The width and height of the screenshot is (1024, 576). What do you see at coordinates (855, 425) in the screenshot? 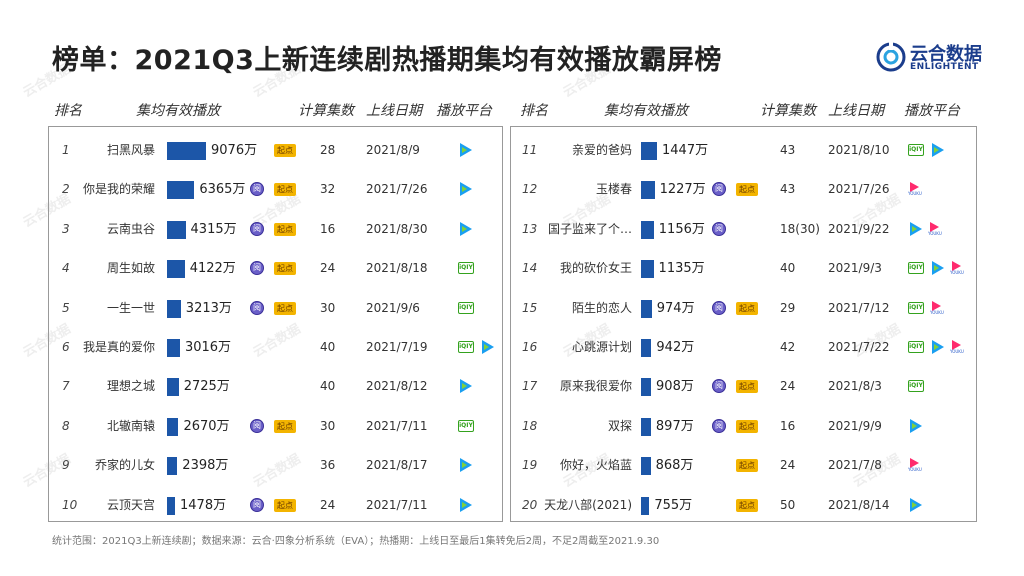
I see `release-date: 2021/9/9` at bounding box center [855, 425].